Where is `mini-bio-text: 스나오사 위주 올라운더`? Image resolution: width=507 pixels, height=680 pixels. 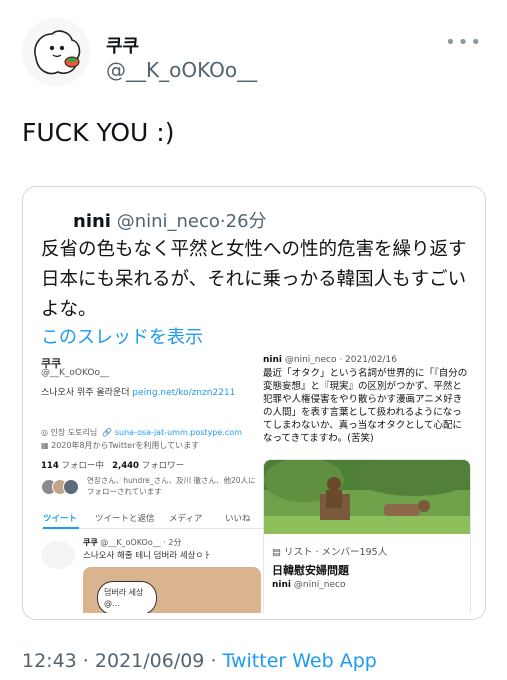 mini-bio-text: 스나오사 위주 올라운더 is located at coordinates (87, 393).